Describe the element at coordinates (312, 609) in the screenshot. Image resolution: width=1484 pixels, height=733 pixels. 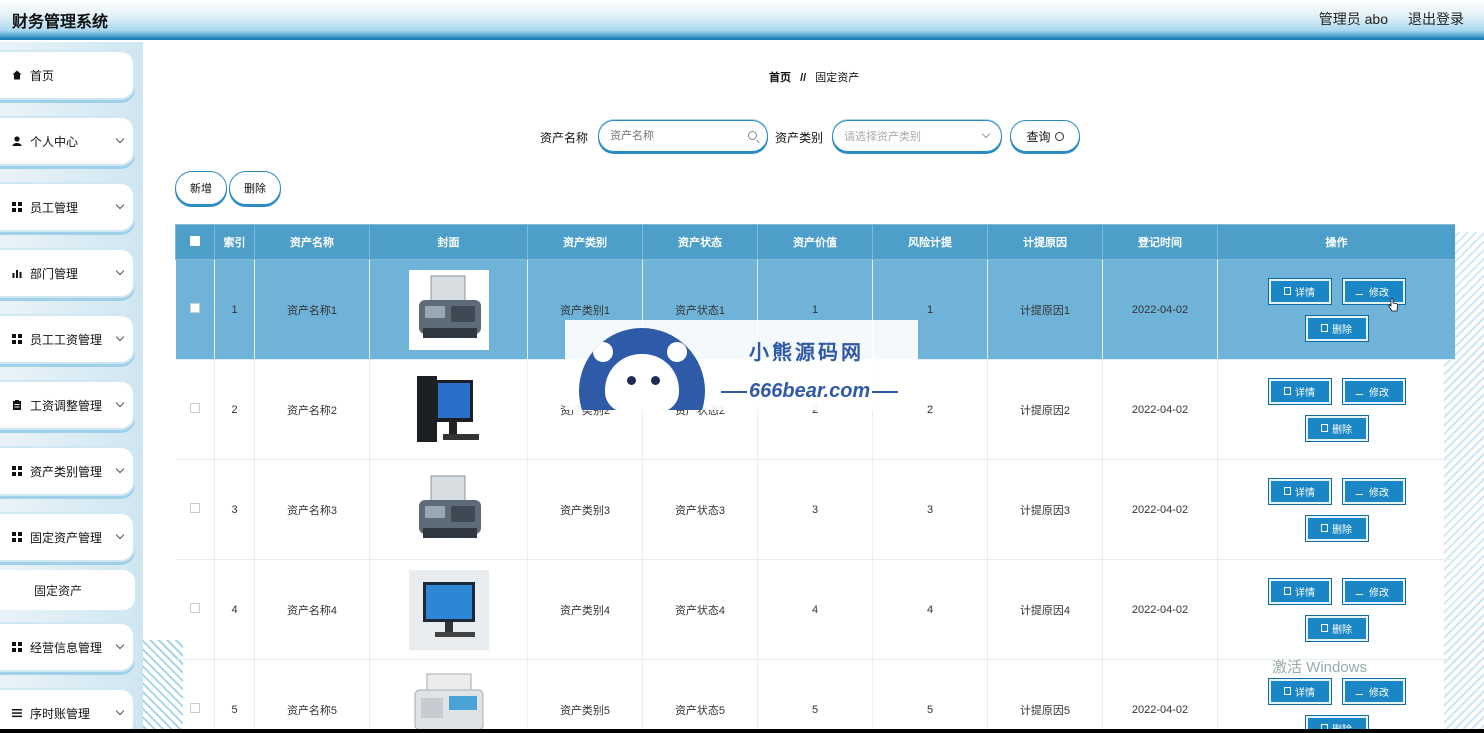
I see `asset-name-cell: 资产名称4` at that location.